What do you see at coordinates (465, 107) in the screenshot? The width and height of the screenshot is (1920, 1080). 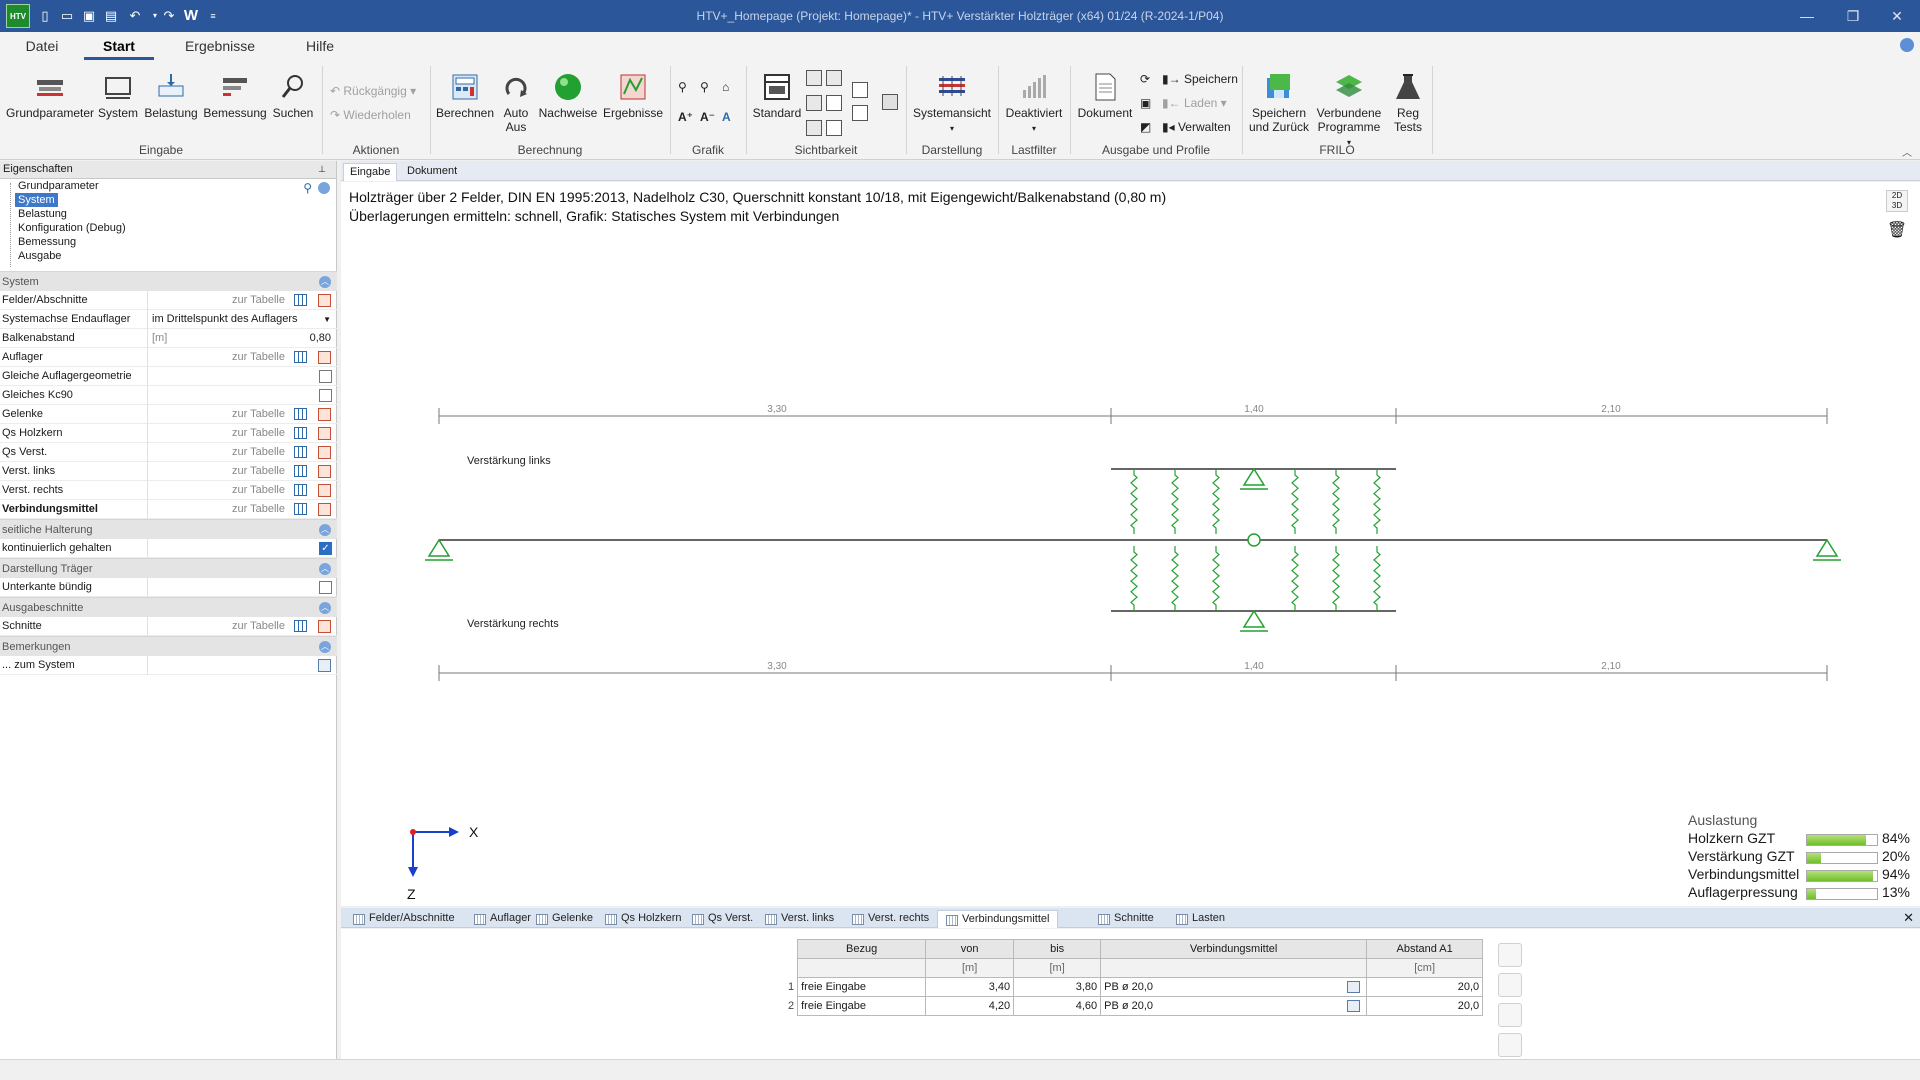 I see `berechnen-button: Berechnen` at bounding box center [465, 107].